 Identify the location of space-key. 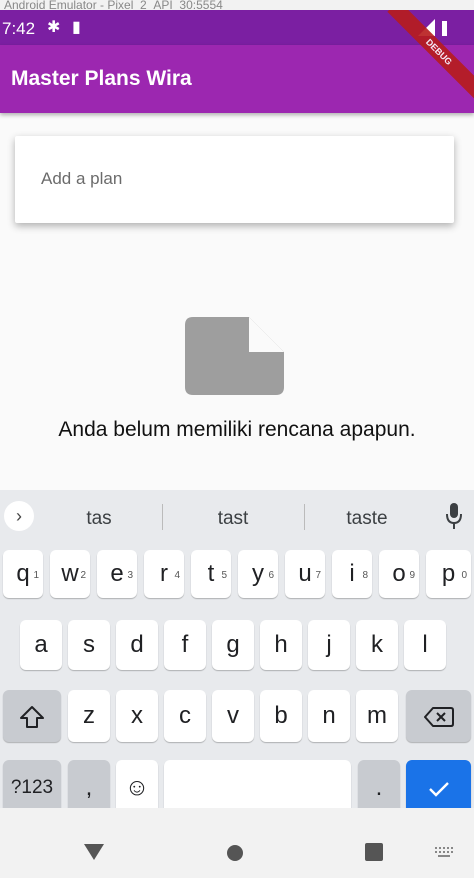
(257, 787).